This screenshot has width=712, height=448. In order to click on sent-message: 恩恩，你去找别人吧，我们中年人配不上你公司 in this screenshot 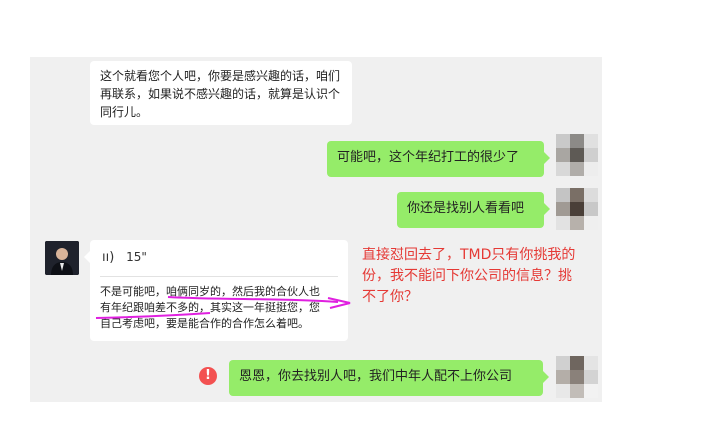, I will do `click(389, 378)`.